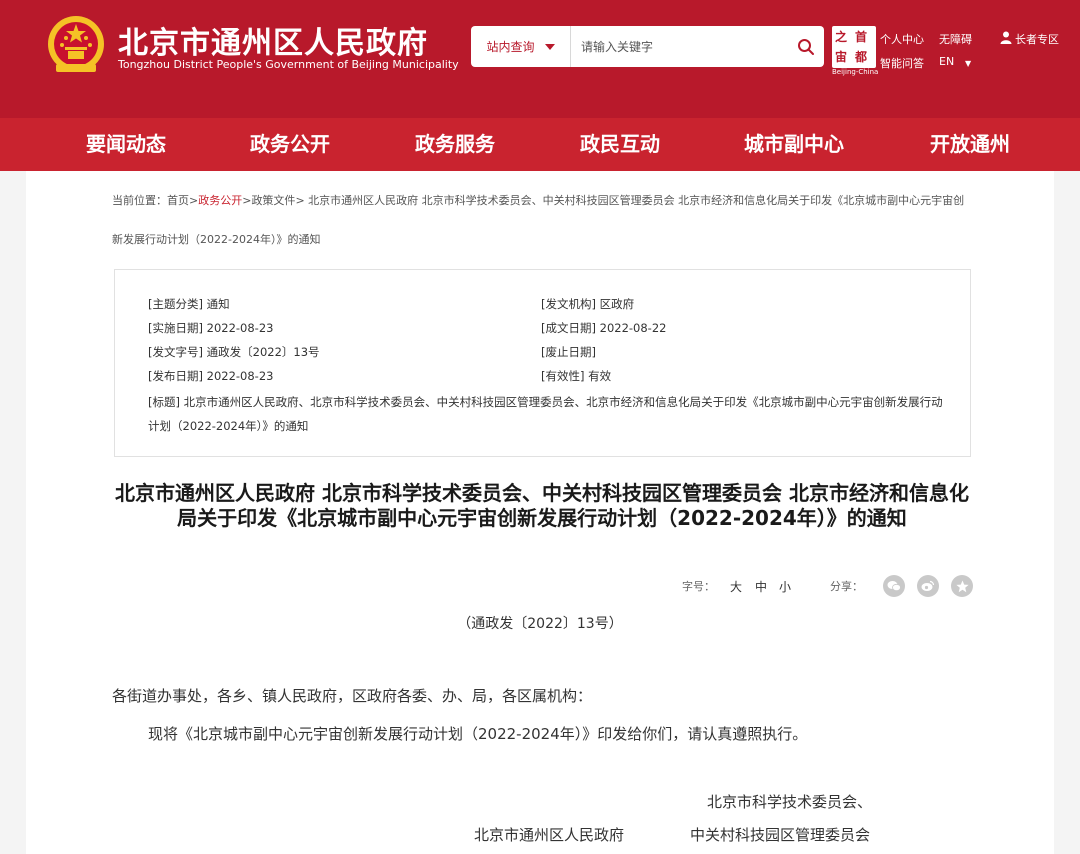 The height and width of the screenshot is (854, 1080). I want to click on capital-logo-mark: 之 首 宙 都, so click(854, 47).